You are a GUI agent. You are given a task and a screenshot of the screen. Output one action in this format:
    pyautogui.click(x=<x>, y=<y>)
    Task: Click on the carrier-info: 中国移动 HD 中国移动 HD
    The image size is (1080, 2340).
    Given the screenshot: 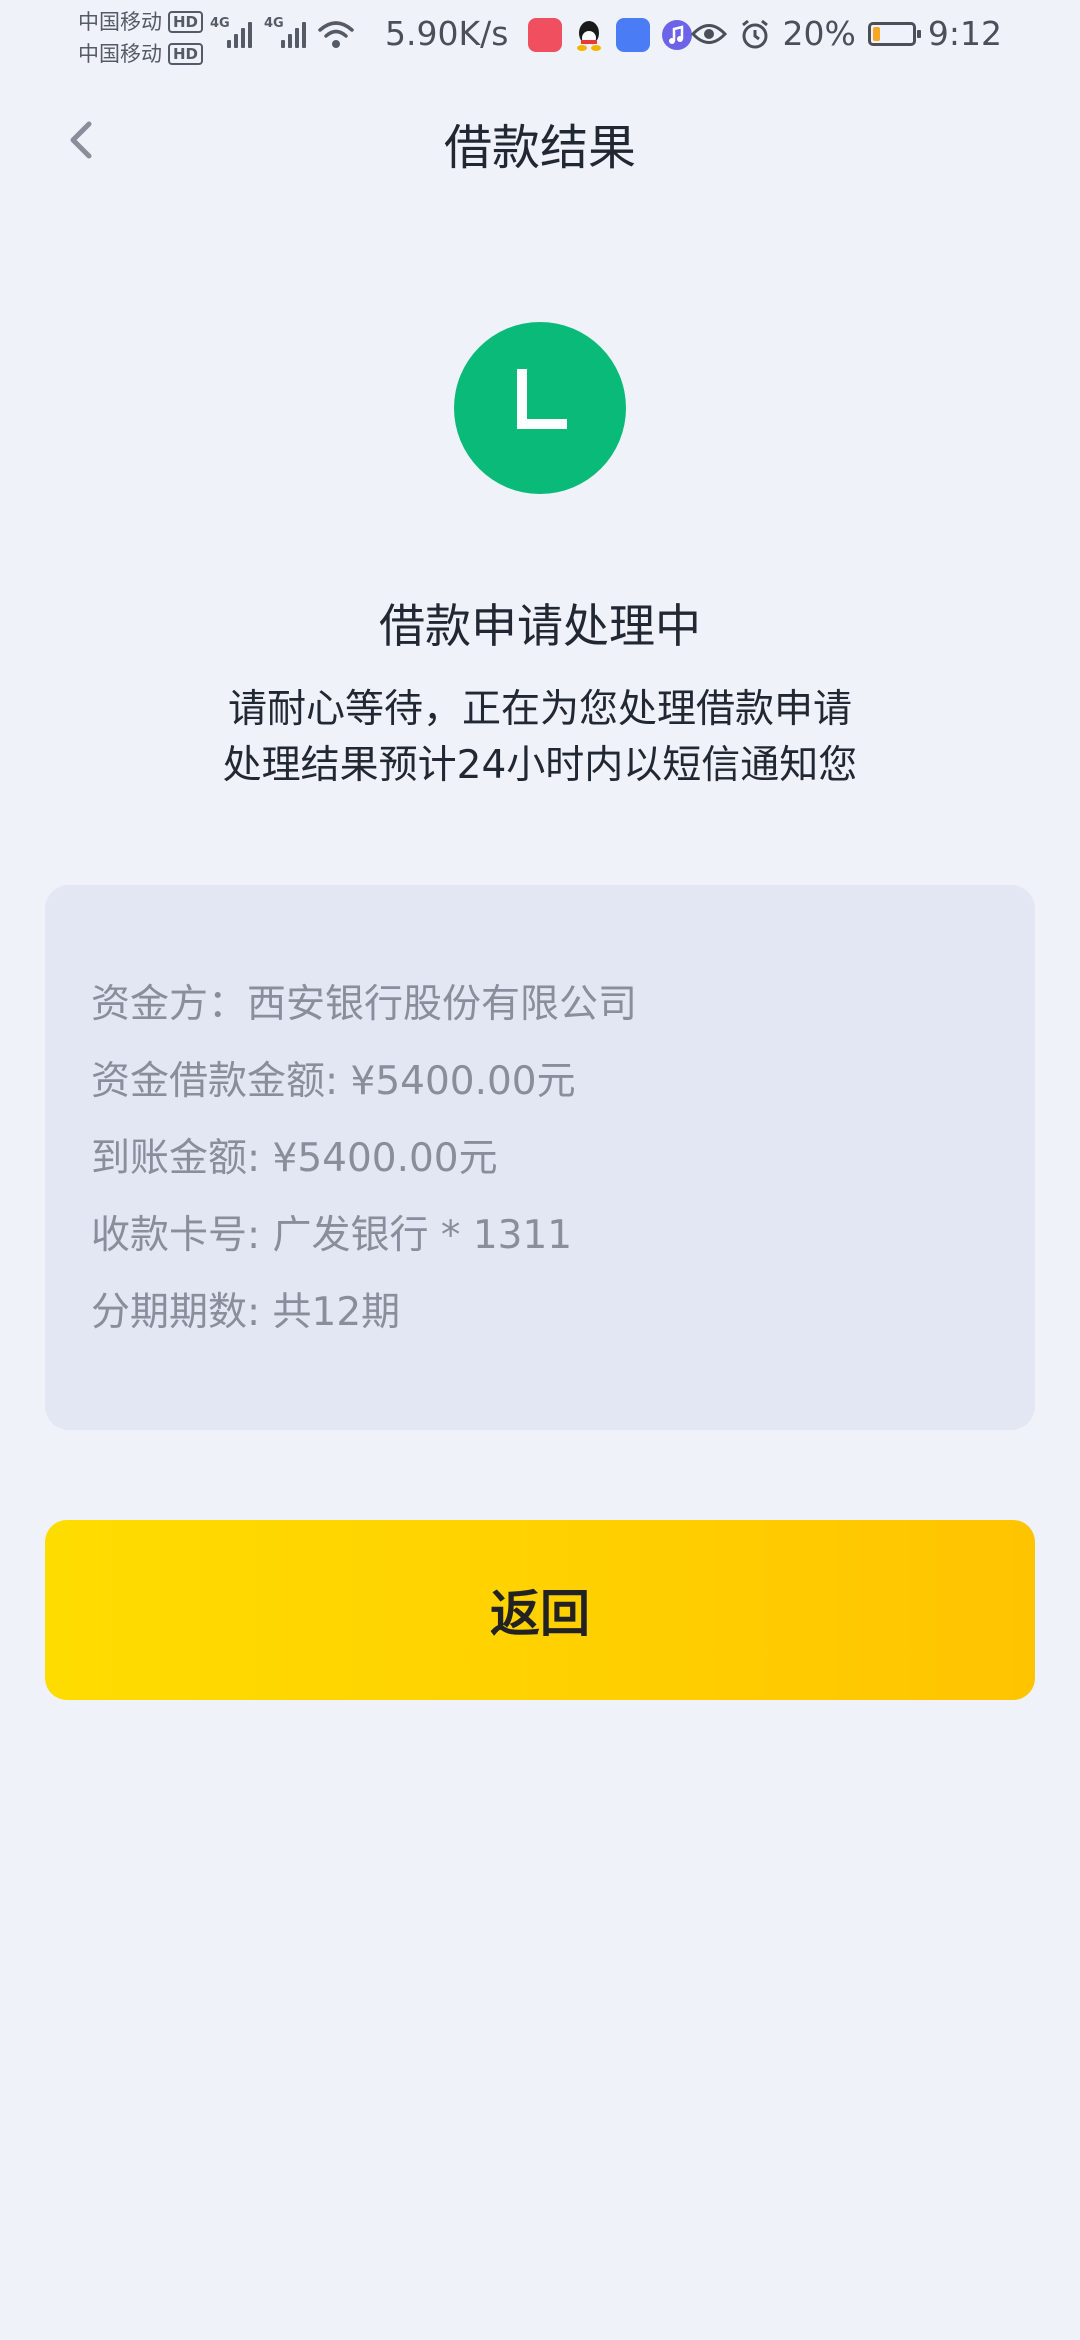 What is the action you would take?
    pyautogui.click(x=141, y=38)
    